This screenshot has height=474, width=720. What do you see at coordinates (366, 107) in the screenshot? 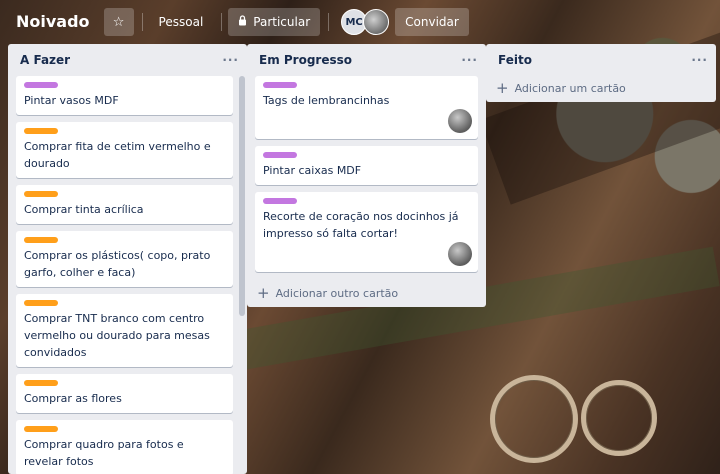
I see `card: Tags de lembrancinhas` at bounding box center [366, 107].